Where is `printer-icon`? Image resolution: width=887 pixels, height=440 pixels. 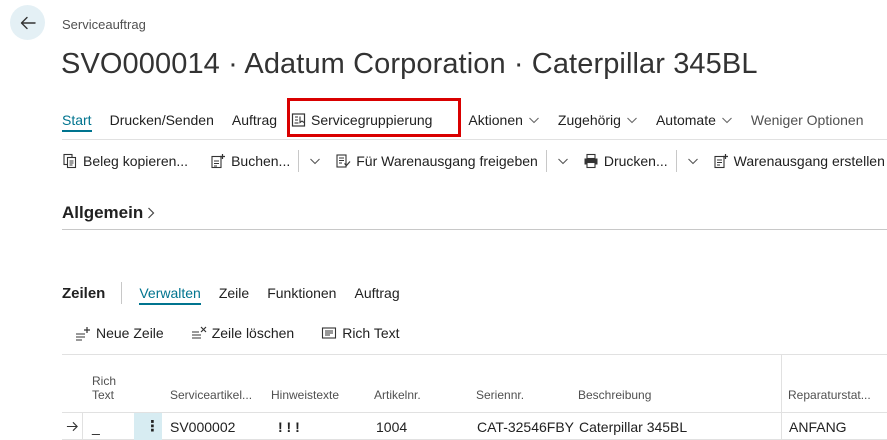
printer-icon is located at coordinates (591, 161).